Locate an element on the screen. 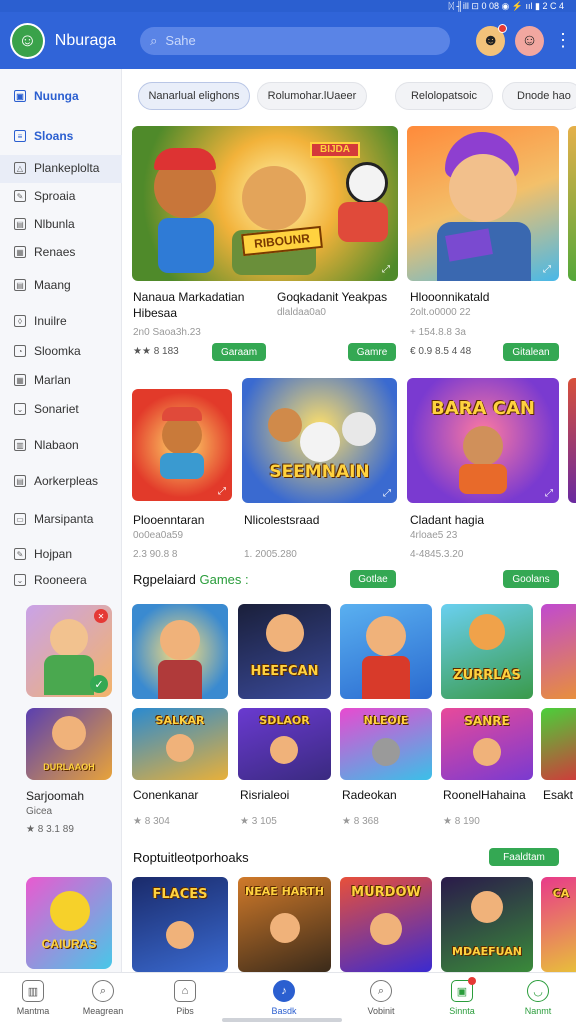  play-button: Gamre is located at coordinates (372, 352).